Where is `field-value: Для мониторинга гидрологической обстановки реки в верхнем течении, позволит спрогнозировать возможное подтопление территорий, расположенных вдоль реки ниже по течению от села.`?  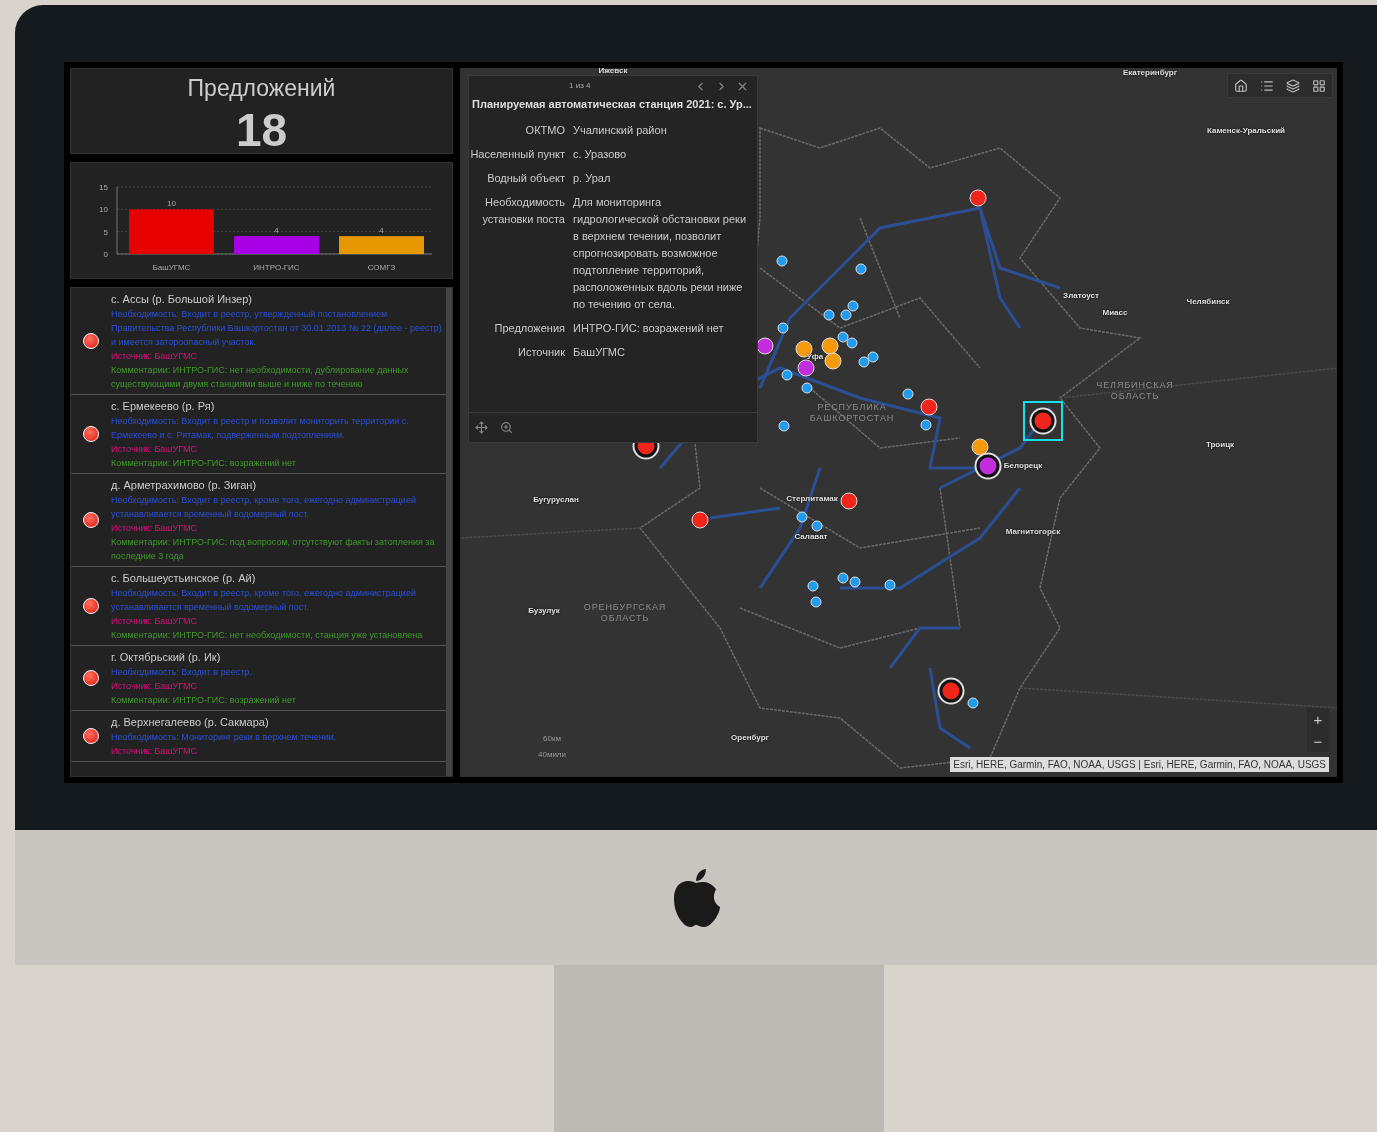
field-value: Для мониторинга гидрологической обстановки реки в верхнем течении, позволит спрогнозировать возможное подтопление территорий, расположенных вдоль реки ниже по течению от села. is located at coordinates (660, 253).